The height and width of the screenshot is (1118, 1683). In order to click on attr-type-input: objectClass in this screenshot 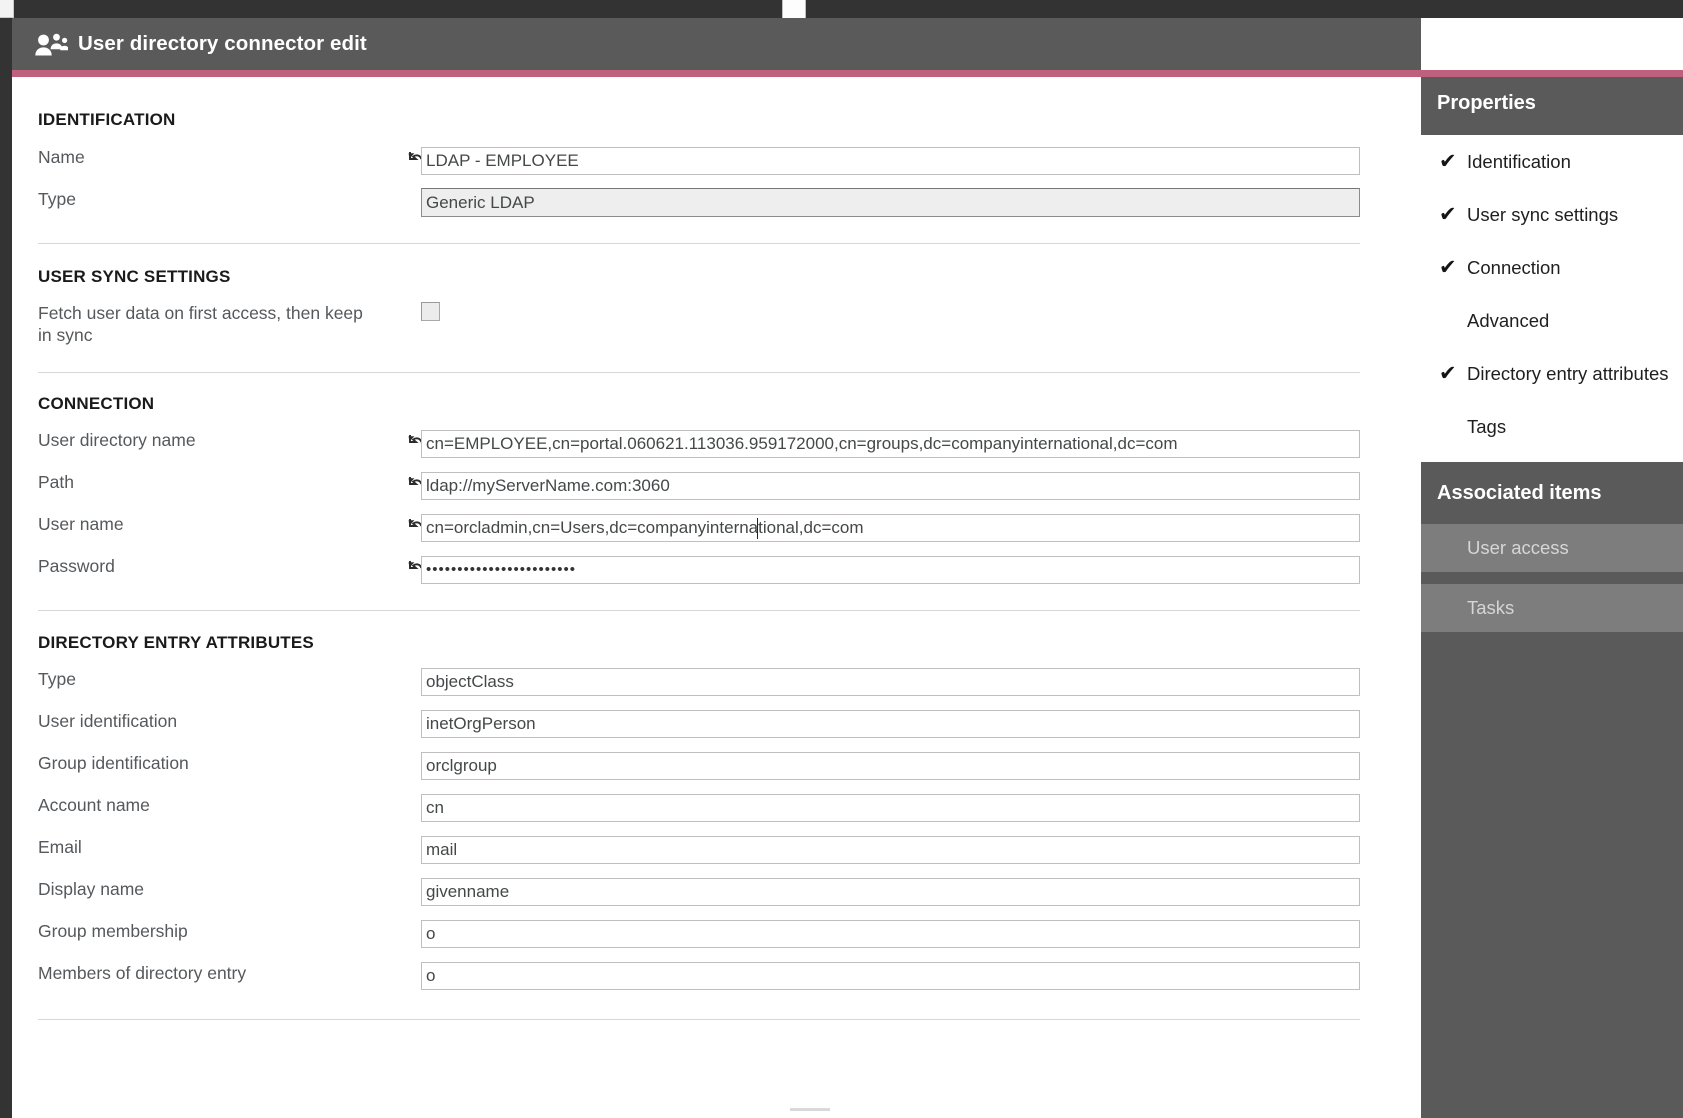, I will do `click(890, 682)`.